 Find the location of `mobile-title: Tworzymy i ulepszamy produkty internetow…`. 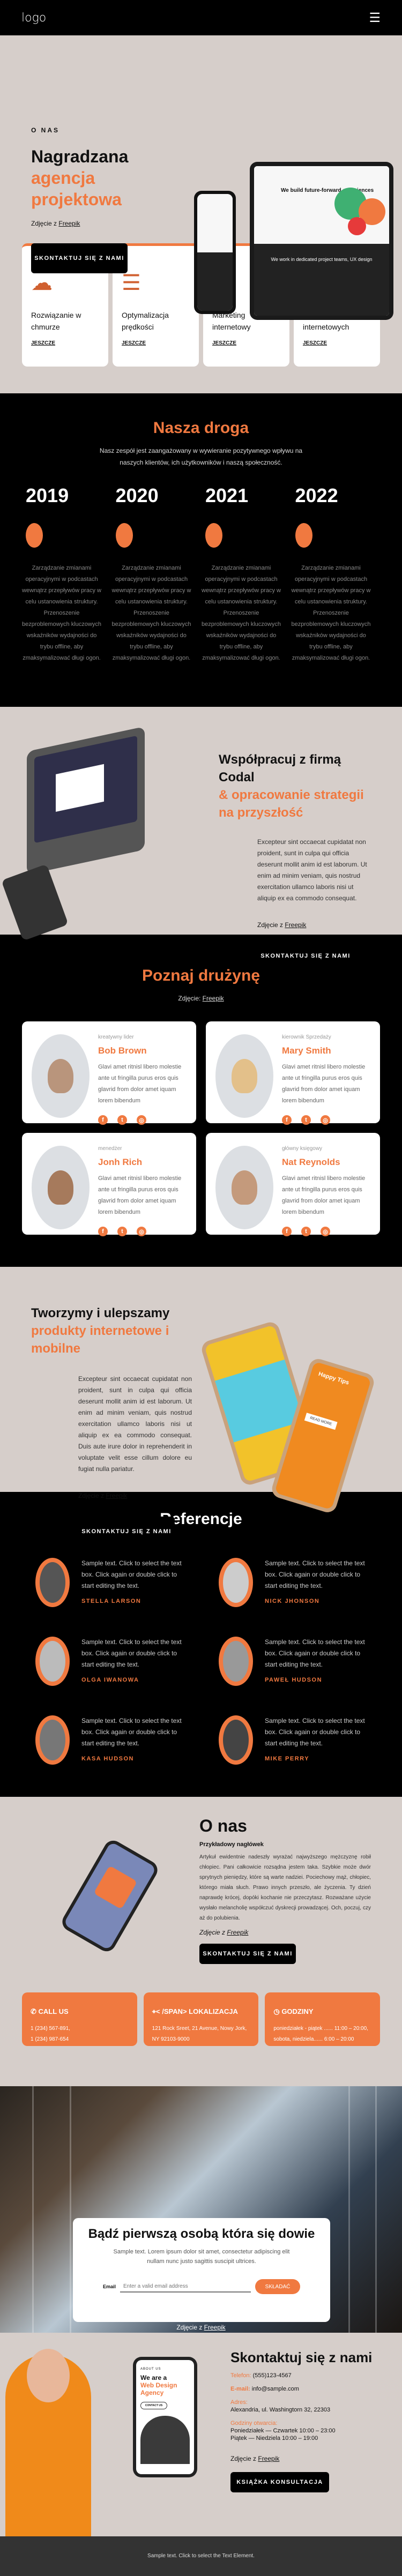

mobile-title: Tworzymy i ulepszamy produkty internetow… is located at coordinates (109, 1330).